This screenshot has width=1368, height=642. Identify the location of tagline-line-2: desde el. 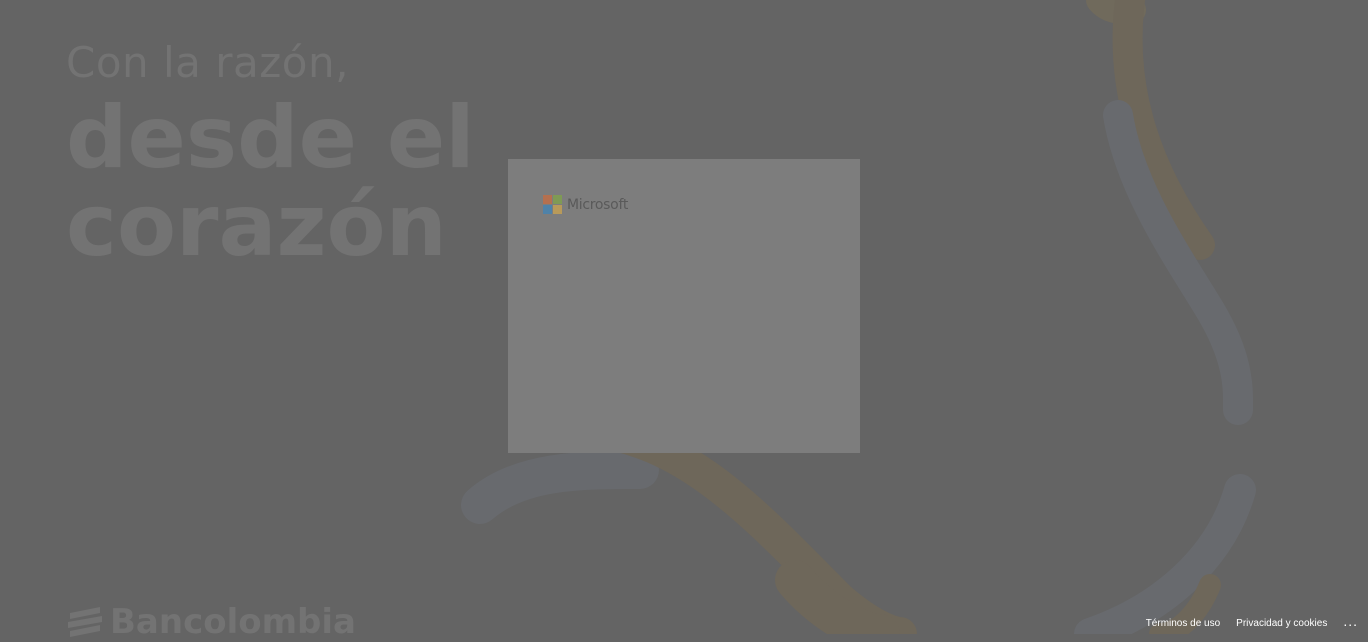
(270, 138).